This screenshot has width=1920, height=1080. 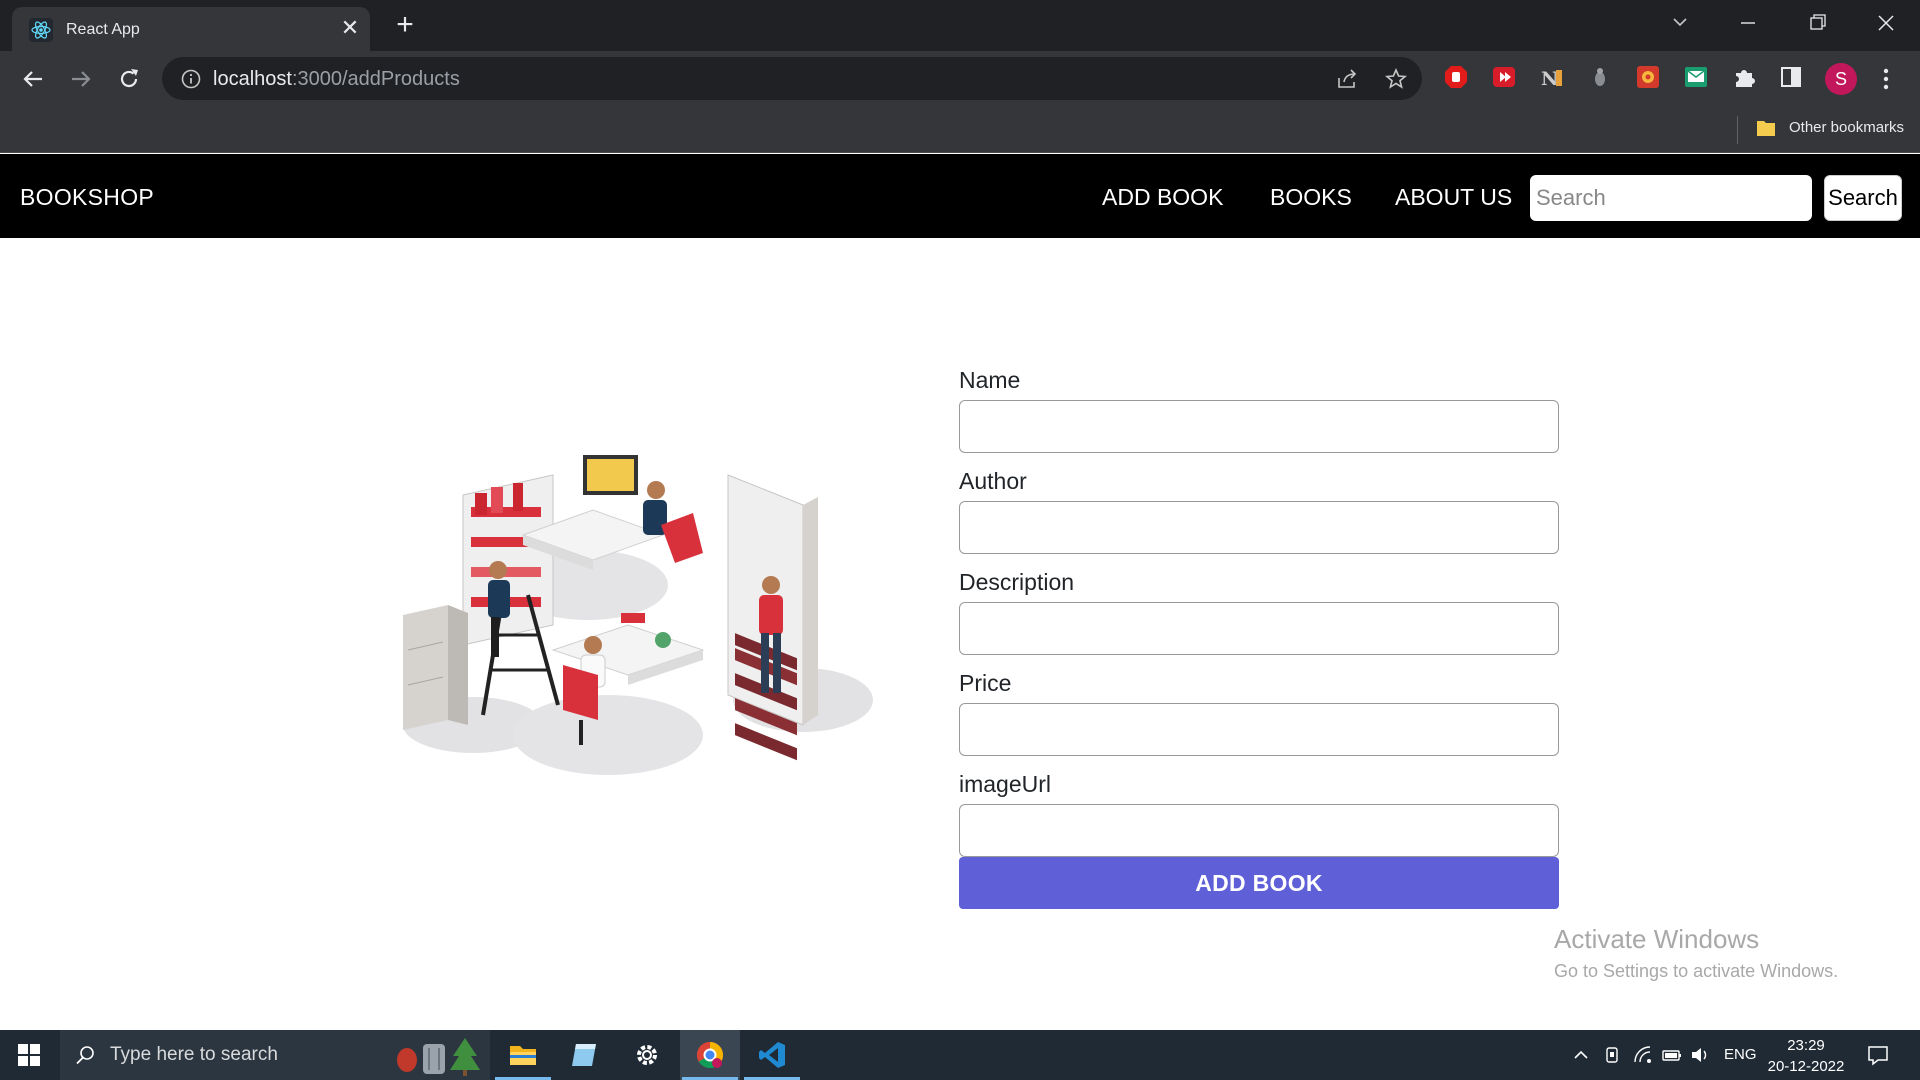 What do you see at coordinates (1311, 197) in the screenshot?
I see `nav-link-books: BOOKS` at bounding box center [1311, 197].